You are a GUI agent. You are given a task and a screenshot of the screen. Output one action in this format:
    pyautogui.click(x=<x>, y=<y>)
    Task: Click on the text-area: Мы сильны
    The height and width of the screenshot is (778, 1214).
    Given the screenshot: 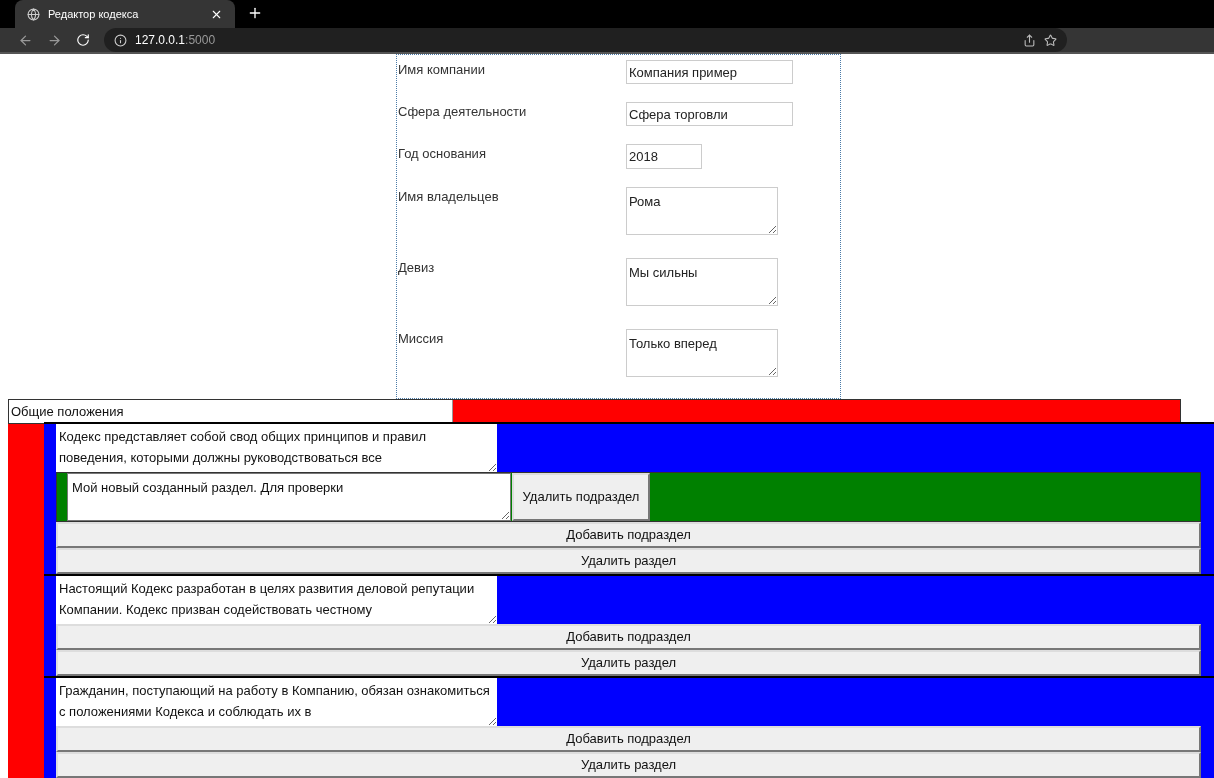 What is the action you would take?
    pyautogui.click(x=702, y=282)
    